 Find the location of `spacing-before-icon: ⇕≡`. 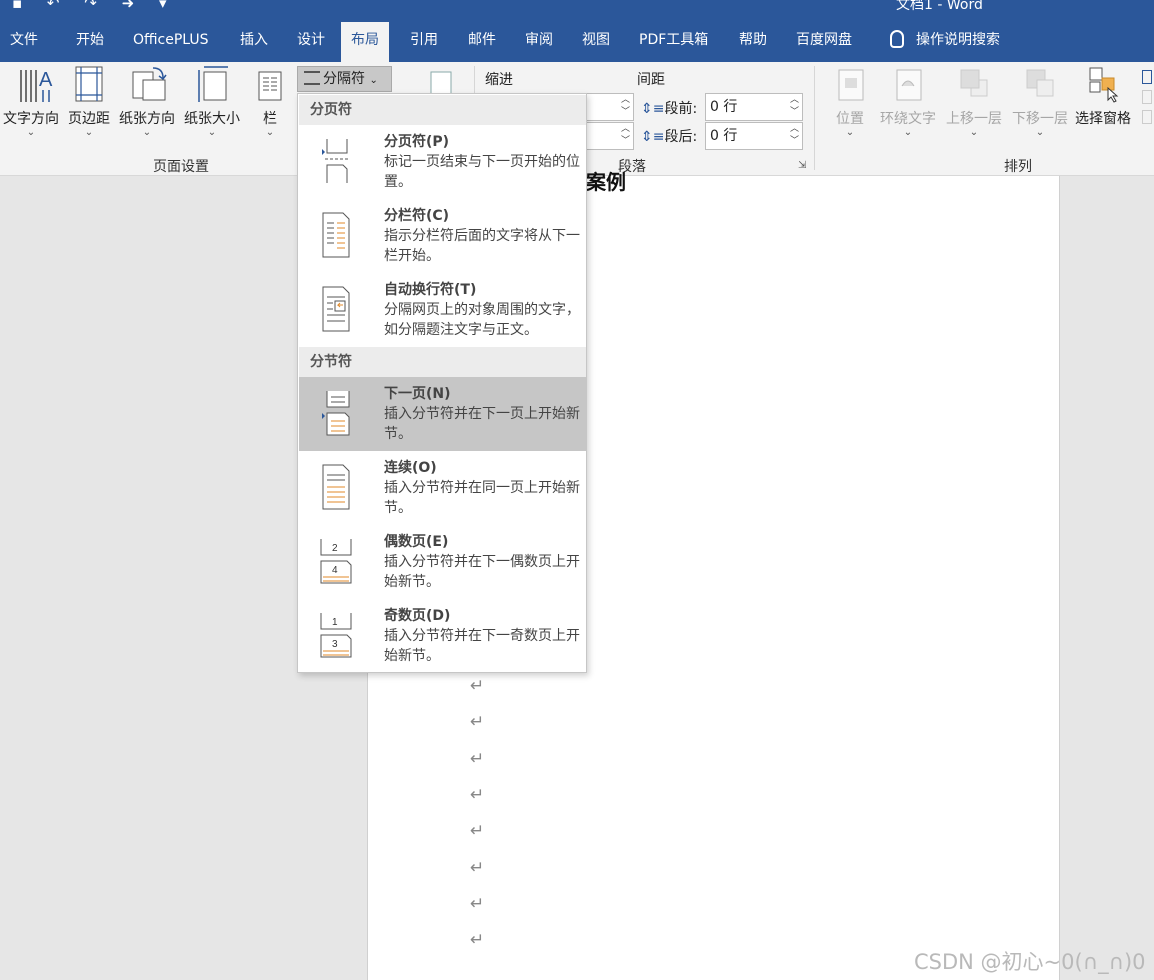

spacing-before-icon: ⇕≡ is located at coordinates (653, 109).